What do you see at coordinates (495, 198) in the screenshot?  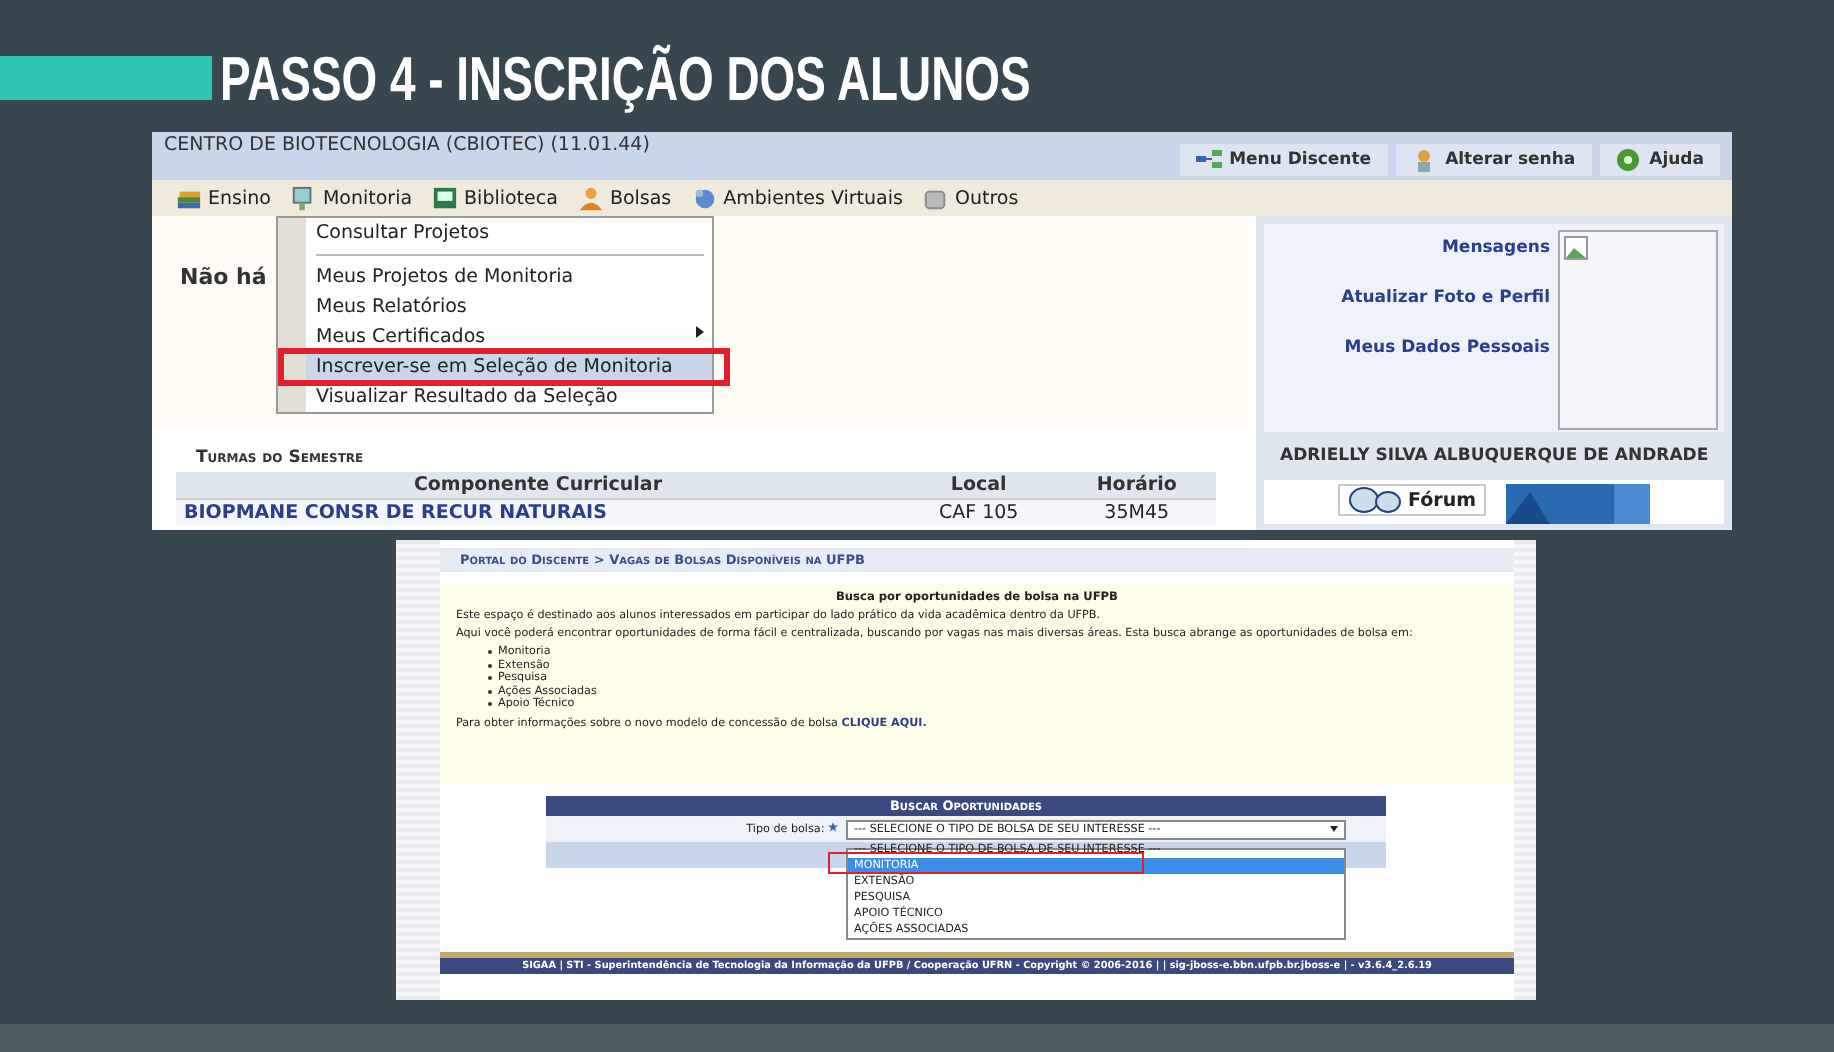 I see `menu-item: Biblioteca` at bounding box center [495, 198].